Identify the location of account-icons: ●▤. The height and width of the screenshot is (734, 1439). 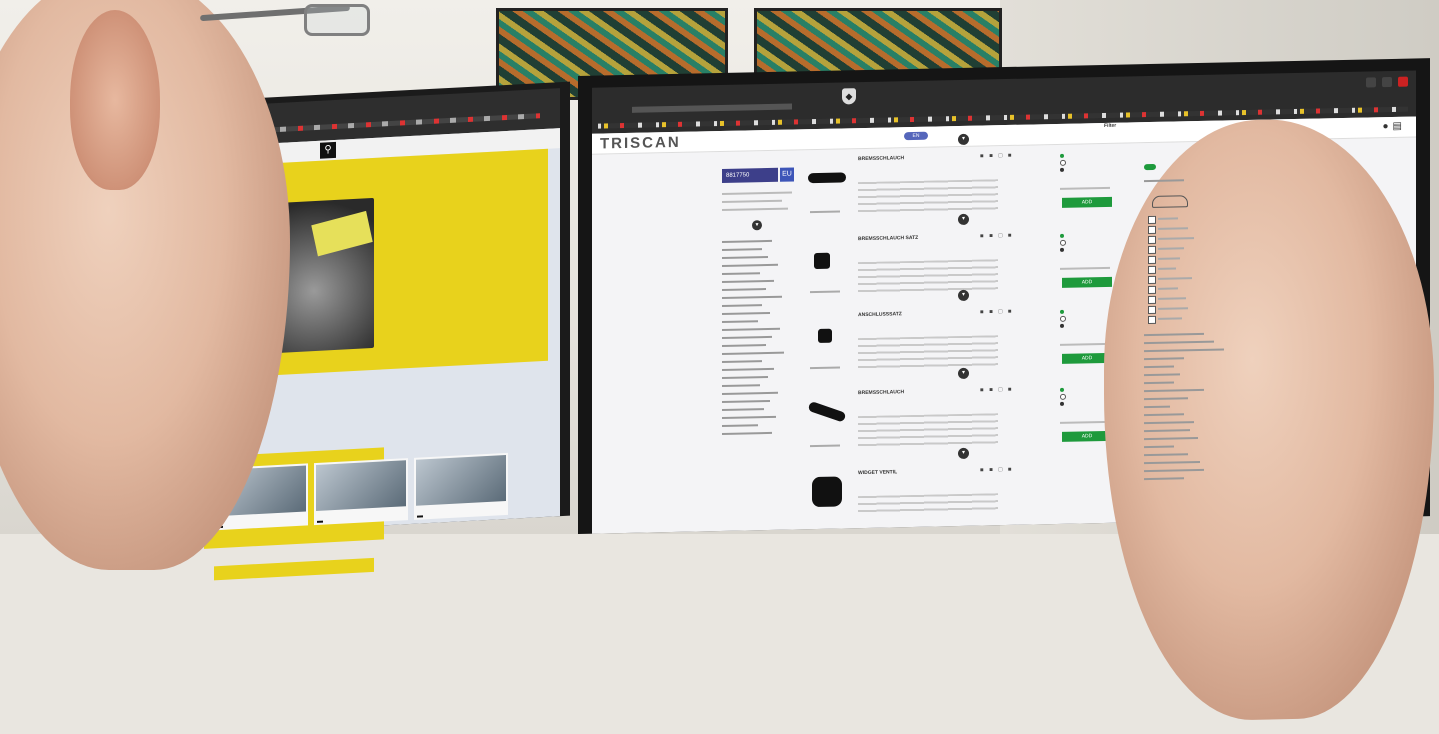
(1395, 126).